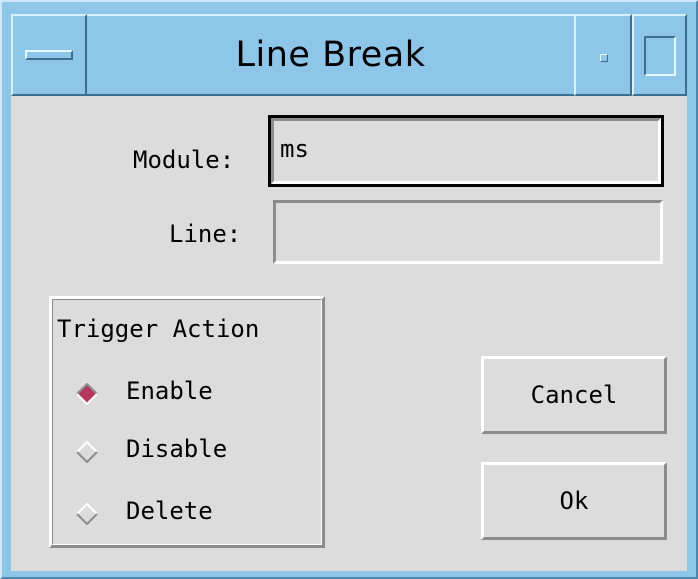 This screenshot has height=579, width=698. I want to click on radio-enable-label: Enable, so click(169, 391).